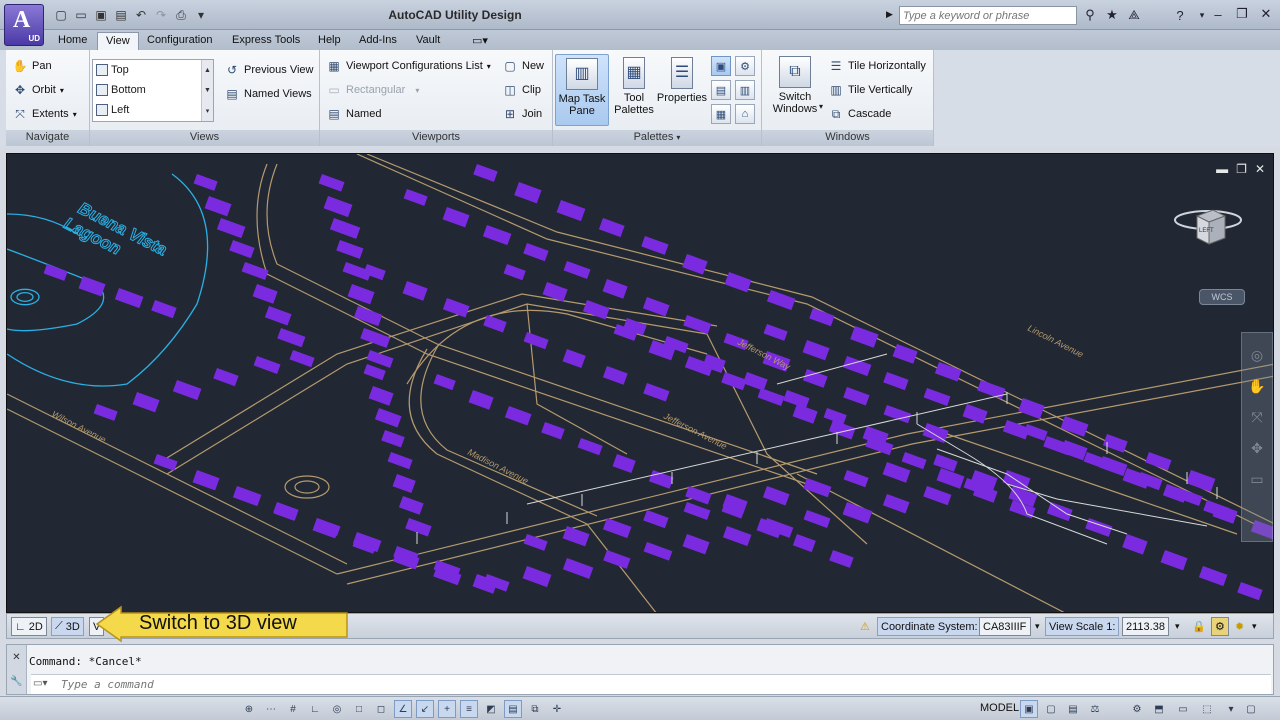  I want to click on navbar-zoom-icon: ⤧, so click(1256, 417).